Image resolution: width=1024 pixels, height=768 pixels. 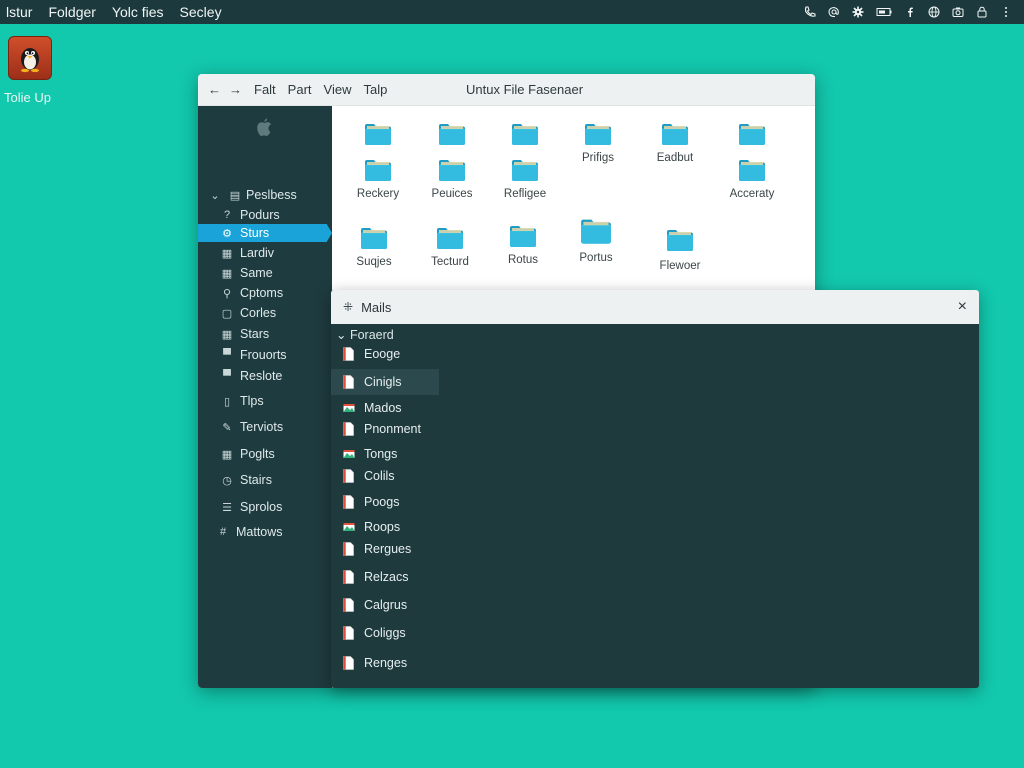 I want to click on mail-item-label: Eooge, so click(x=382, y=354).